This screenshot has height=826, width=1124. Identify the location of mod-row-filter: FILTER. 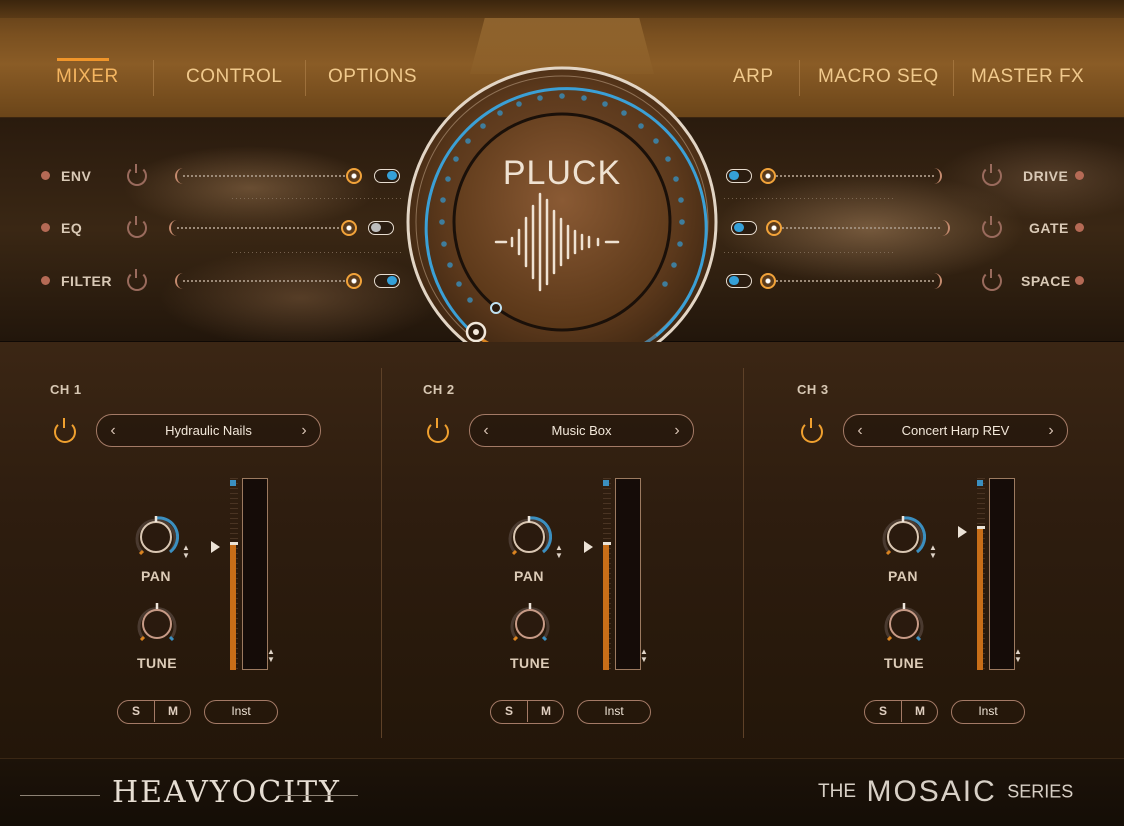
(210, 280).